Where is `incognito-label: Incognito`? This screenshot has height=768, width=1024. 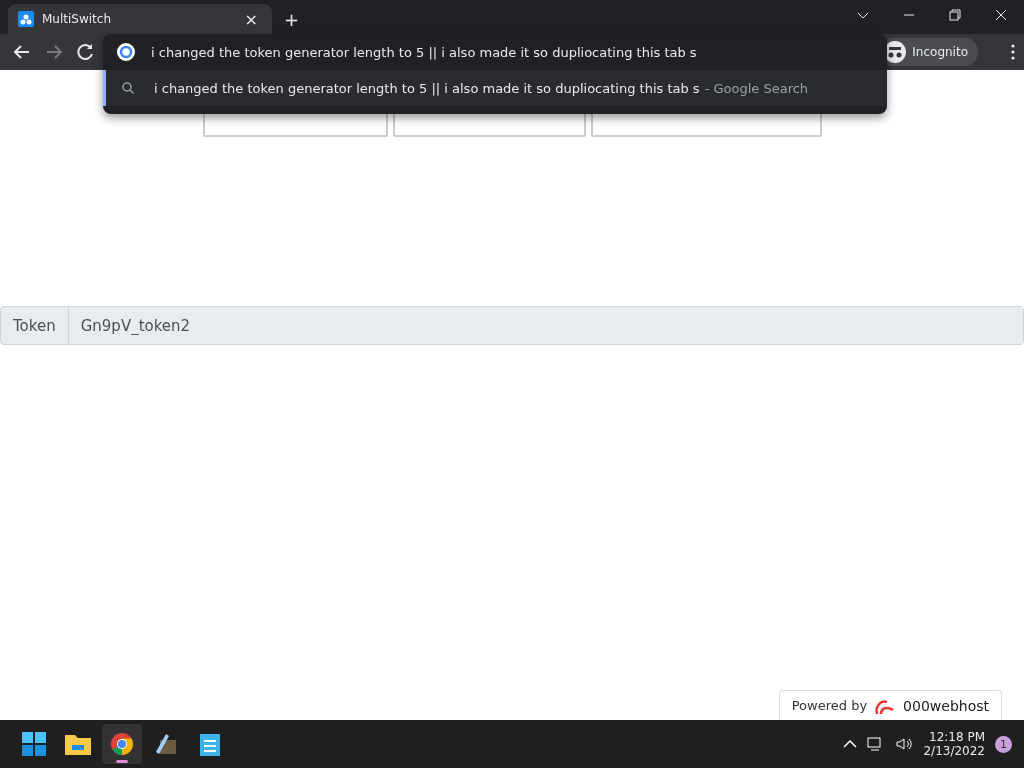 incognito-label: Incognito is located at coordinates (940, 52).